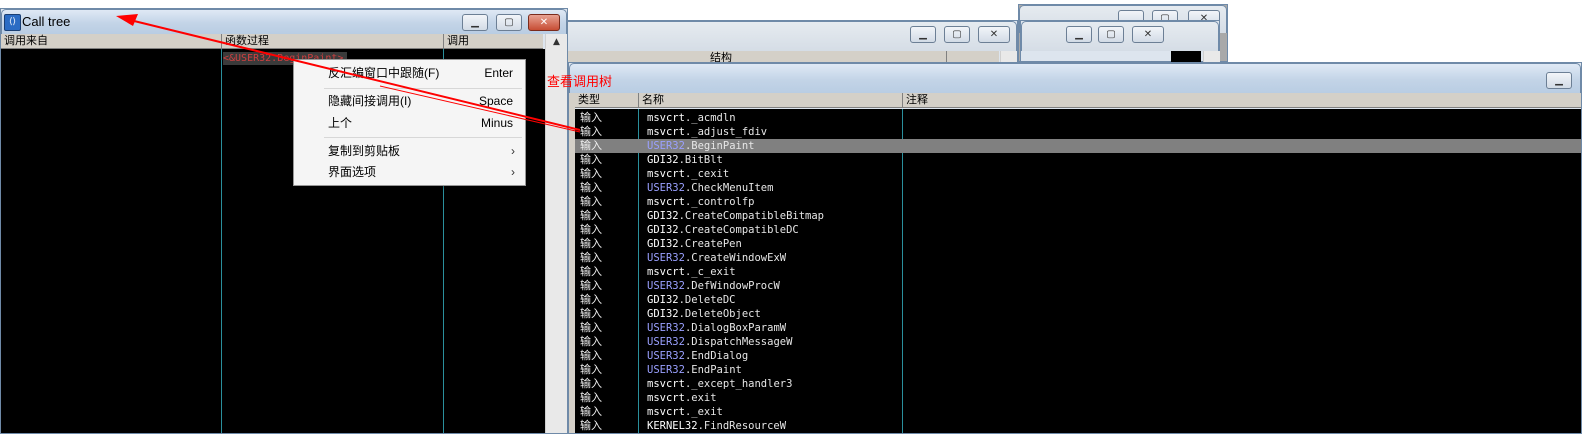  I want to click on menu-item-copy-to-clipboard: 复制到剪贴板 ›, so click(409, 151).